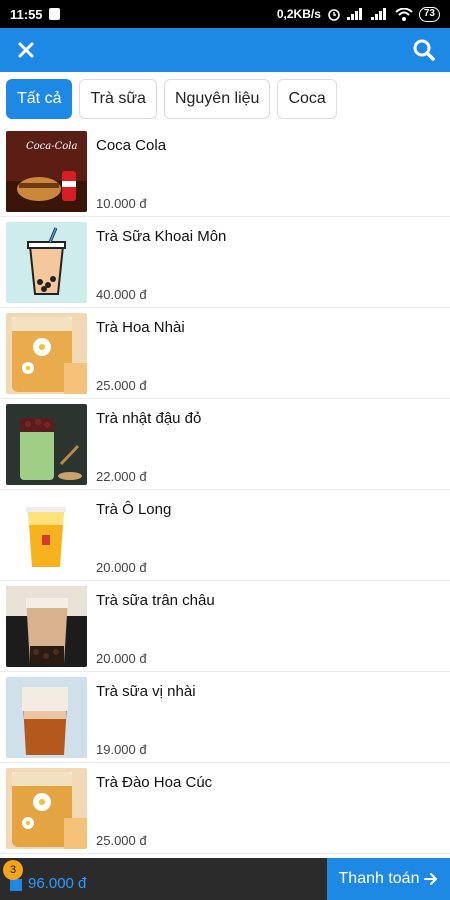  What do you see at coordinates (268, 717) in the screenshot?
I see `product-info: Trà sữa vị nhài 19.000 đ` at bounding box center [268, 717].